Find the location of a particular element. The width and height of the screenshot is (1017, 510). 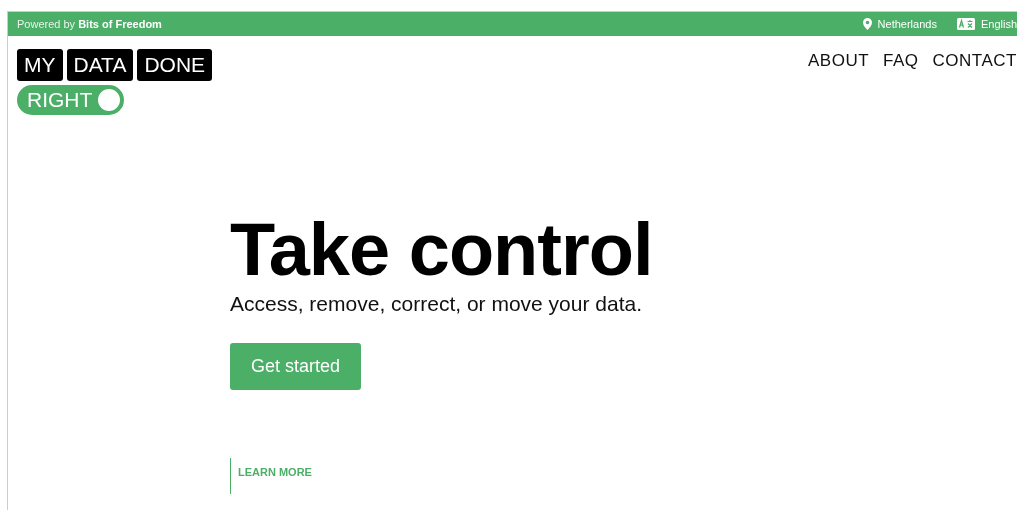

powered-by-text: Powered by Bits of Freedom is located at coordinates (89, 24).